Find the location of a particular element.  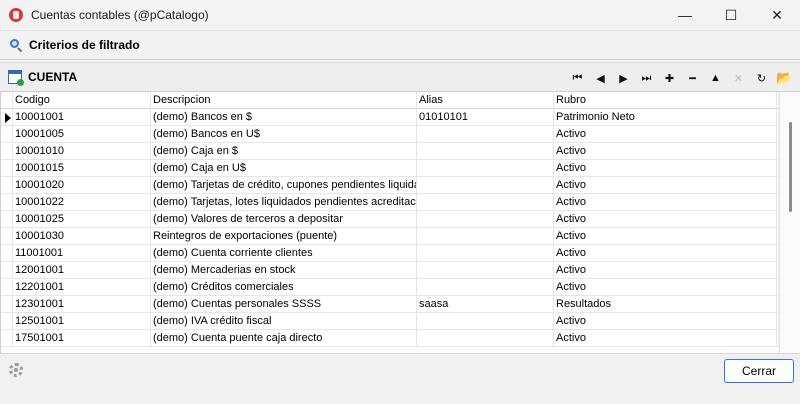

next-record-button: ▶ is located at coordinates (623, 78).